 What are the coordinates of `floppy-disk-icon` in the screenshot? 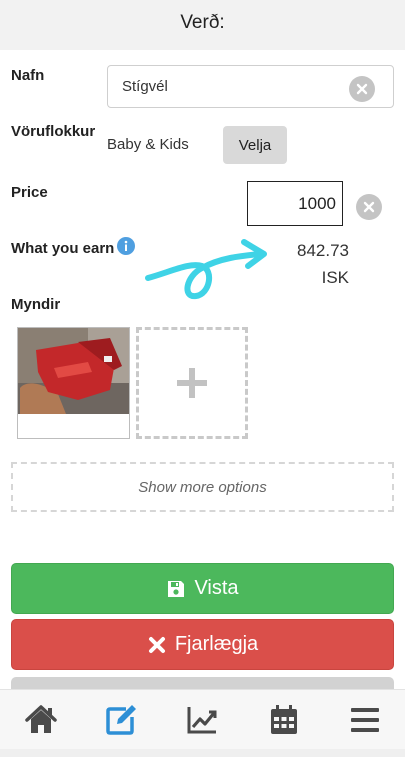 It's located at (176, 588).